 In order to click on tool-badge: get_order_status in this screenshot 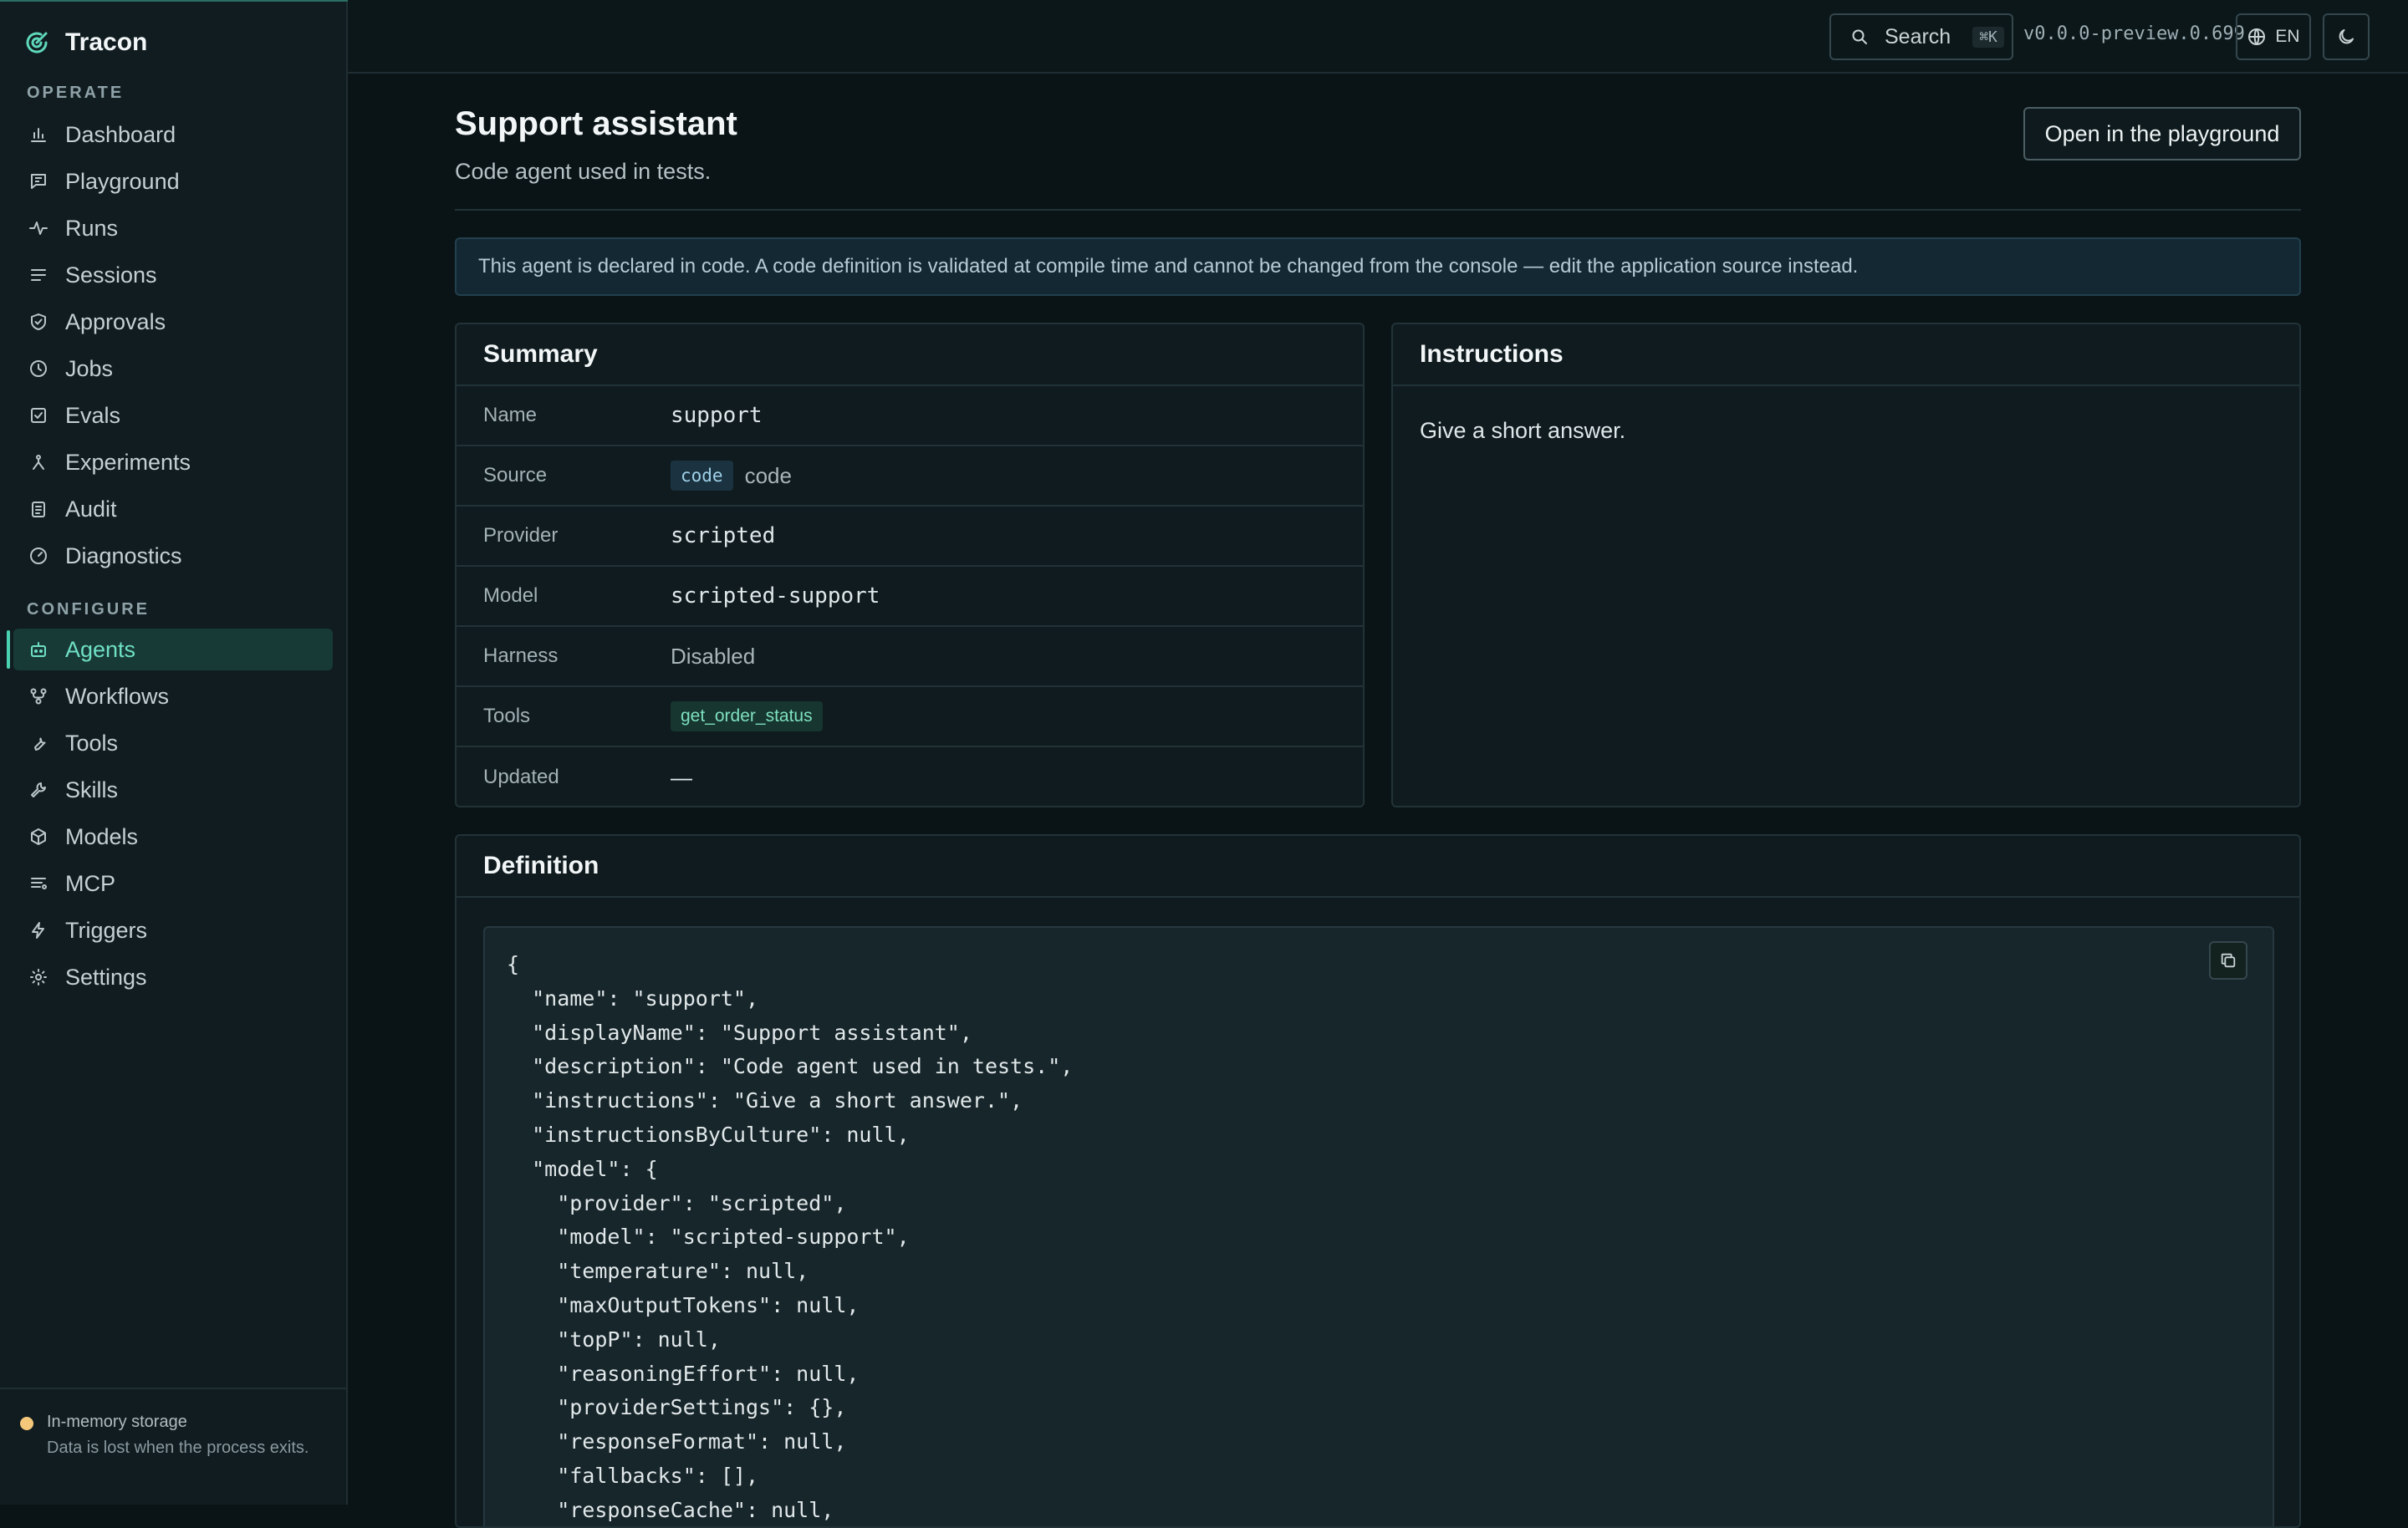, I will do `click(747, 716)`.